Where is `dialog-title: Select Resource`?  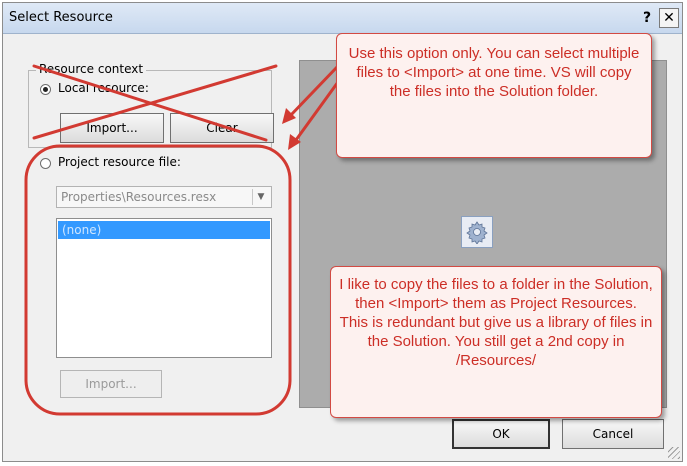 dialog-title: Select Resource is located at coordinates (61, 17).